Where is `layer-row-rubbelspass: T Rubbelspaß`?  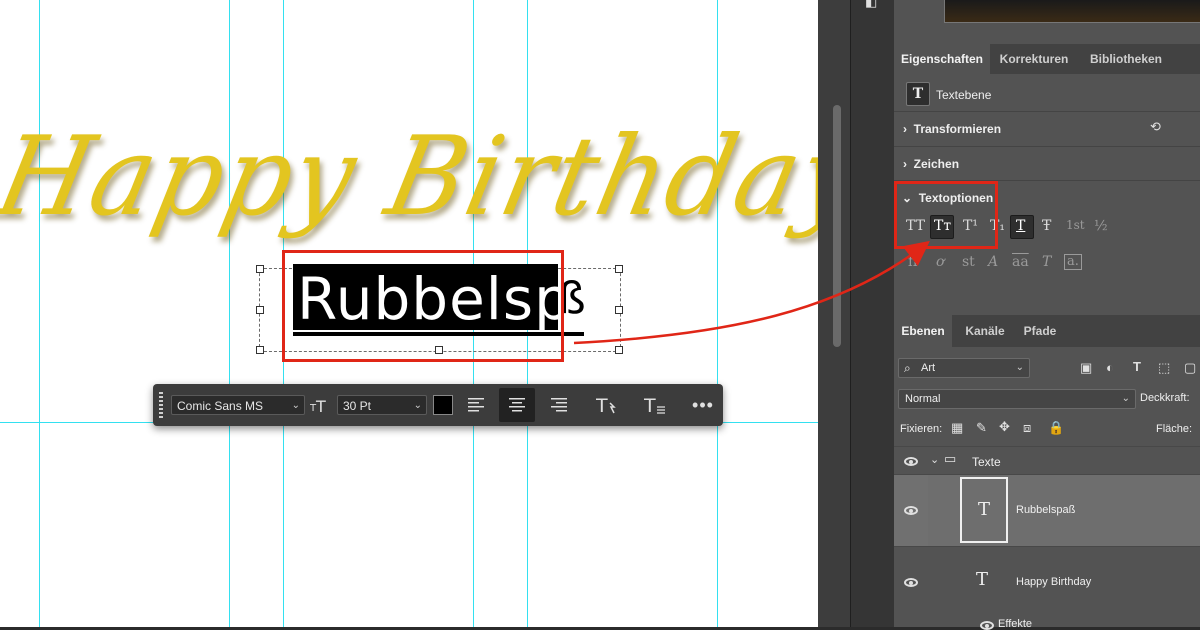 layer-row-rubbelspass: T Rubbelspaß is located at coordinates (1047, 510).